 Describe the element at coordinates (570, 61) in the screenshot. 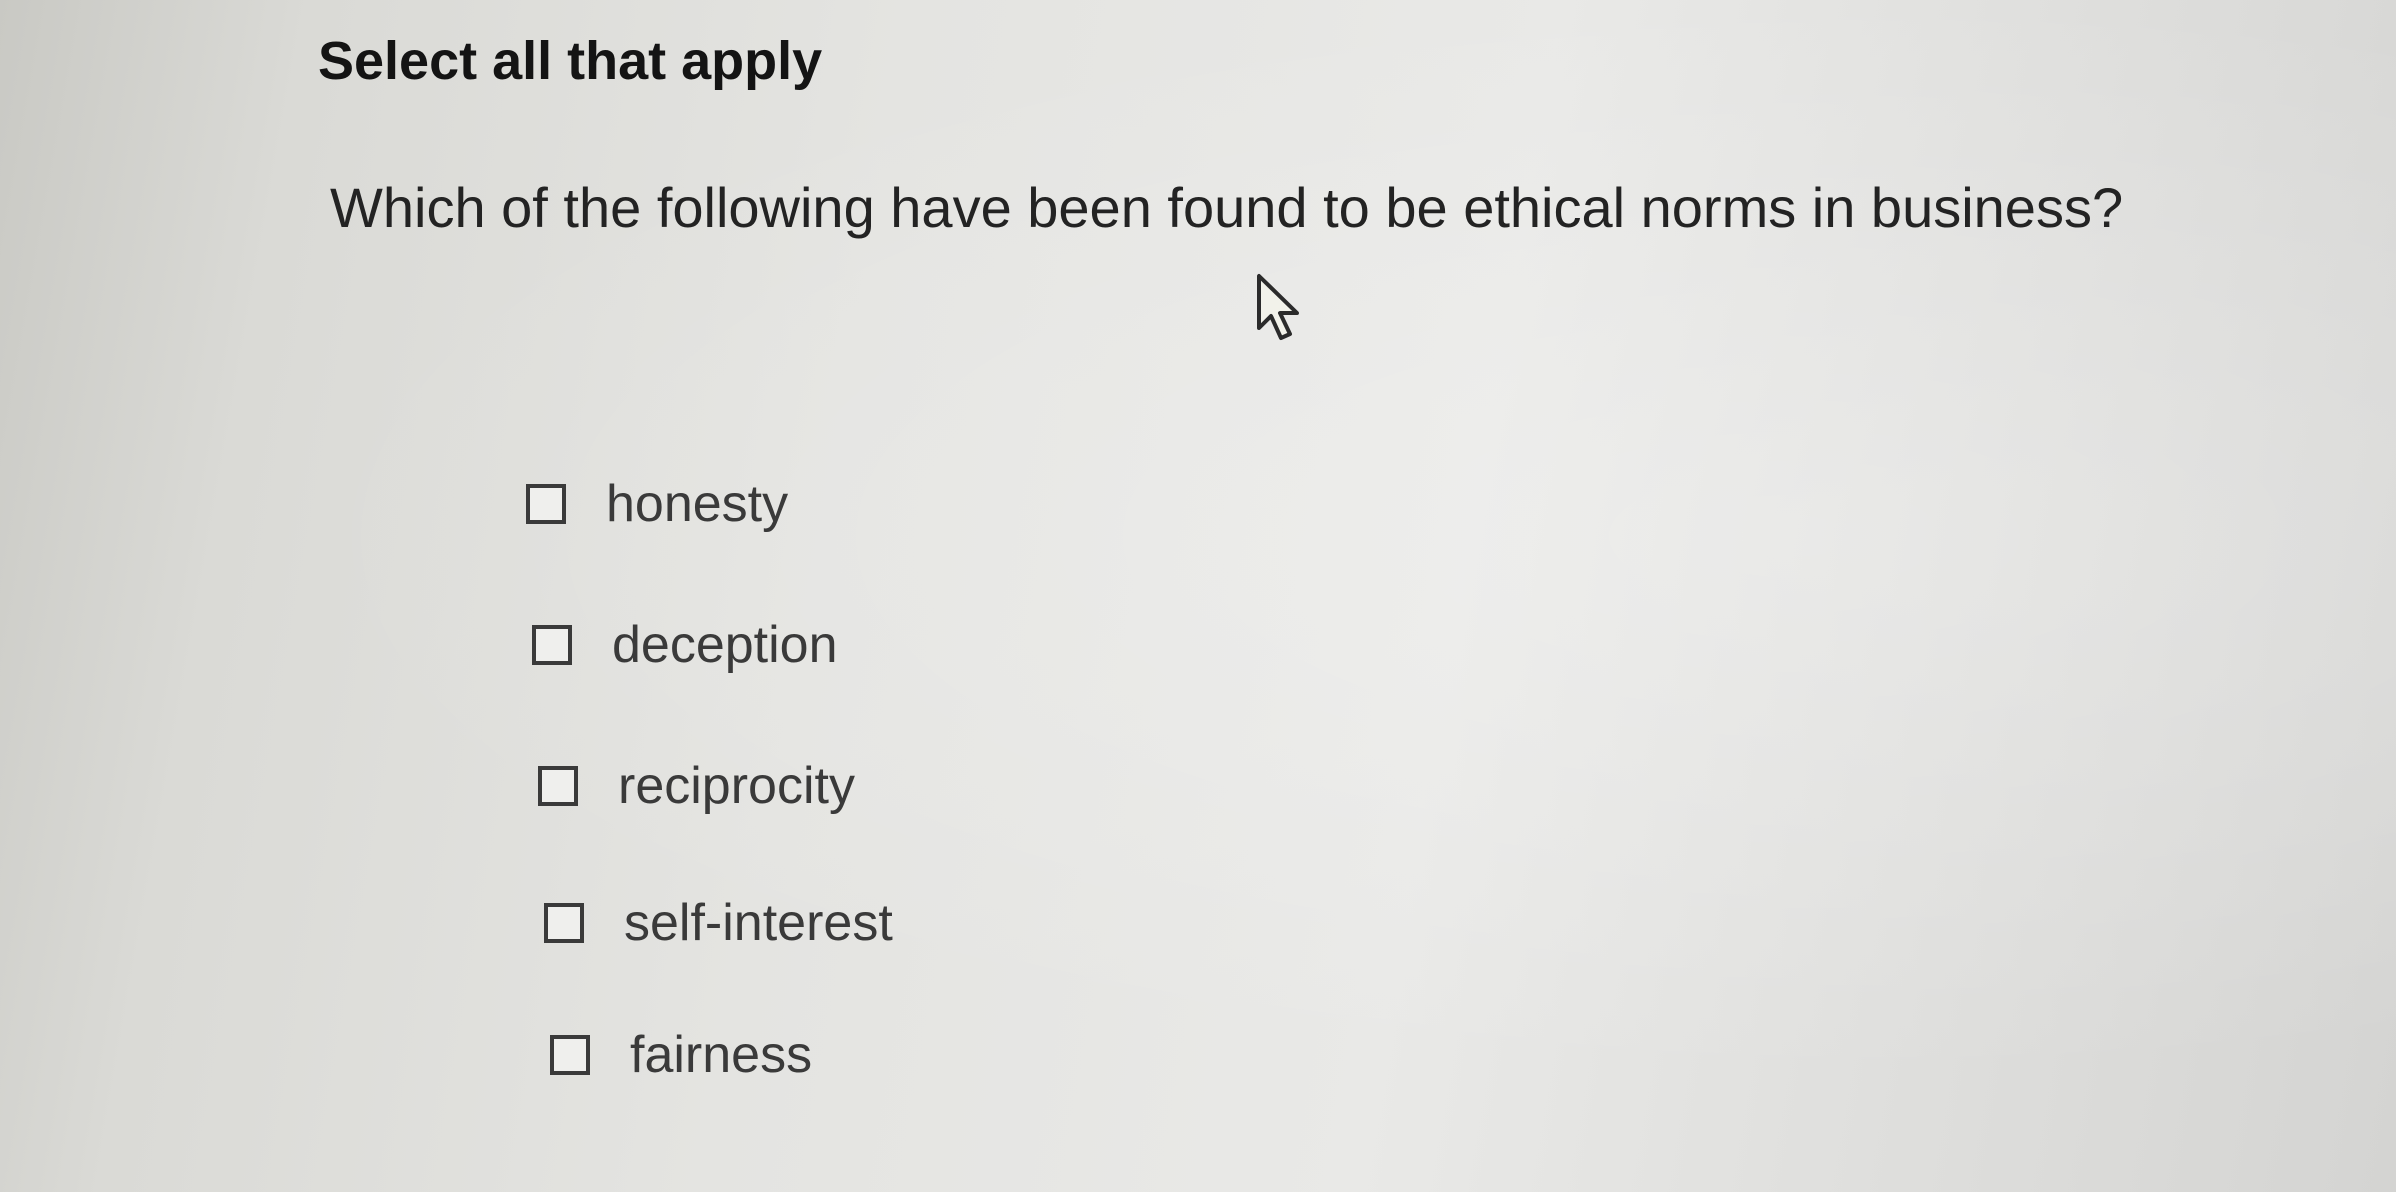

I see `instruction-heading: Select all that apply` at that location.